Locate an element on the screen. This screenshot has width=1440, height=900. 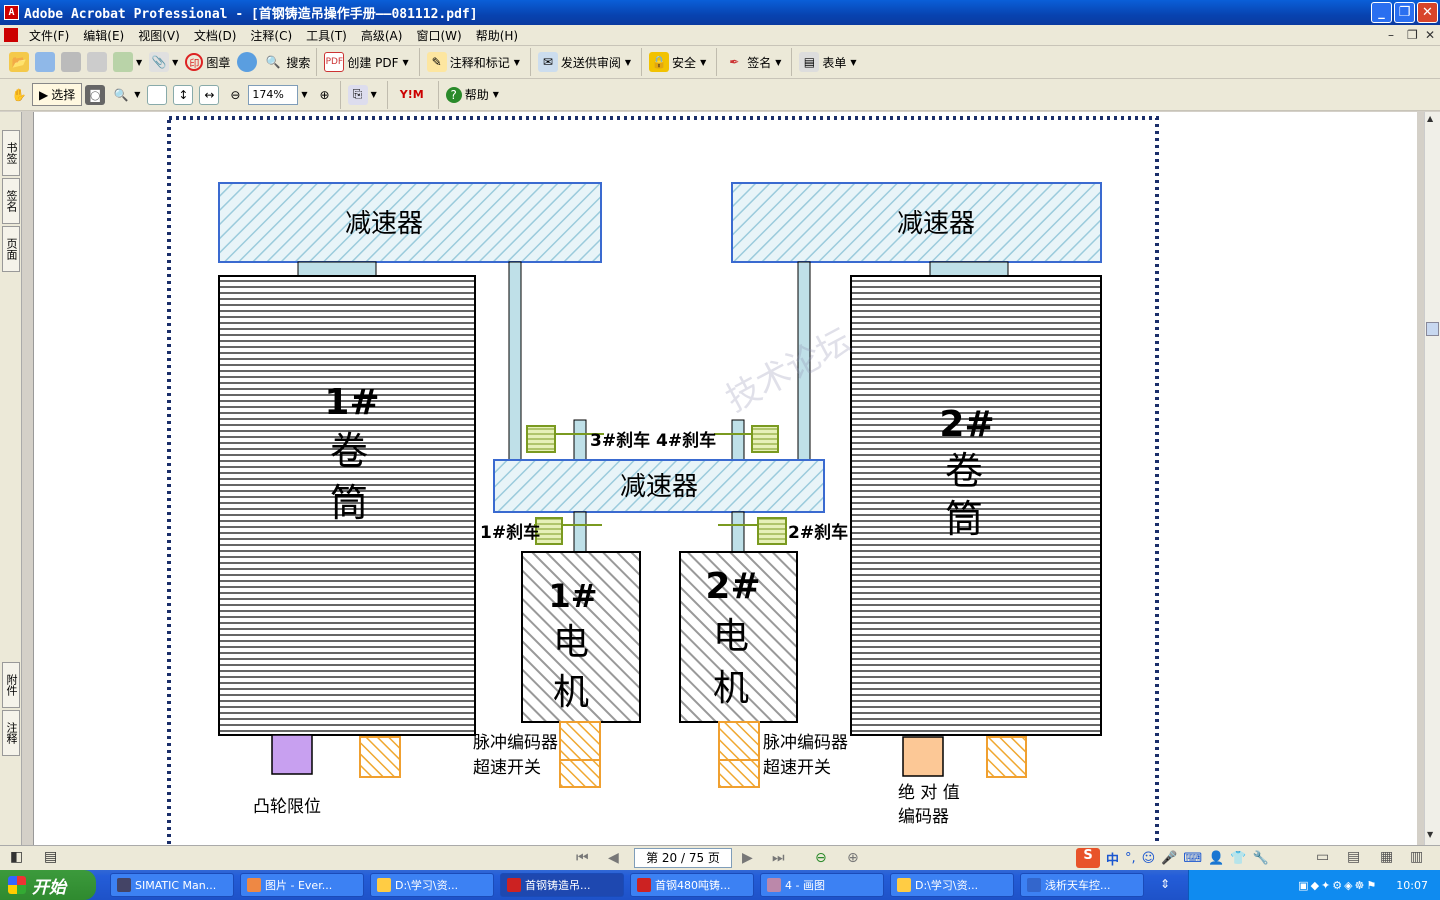
sign-label: 签名 is located at coordinates (759, 62).